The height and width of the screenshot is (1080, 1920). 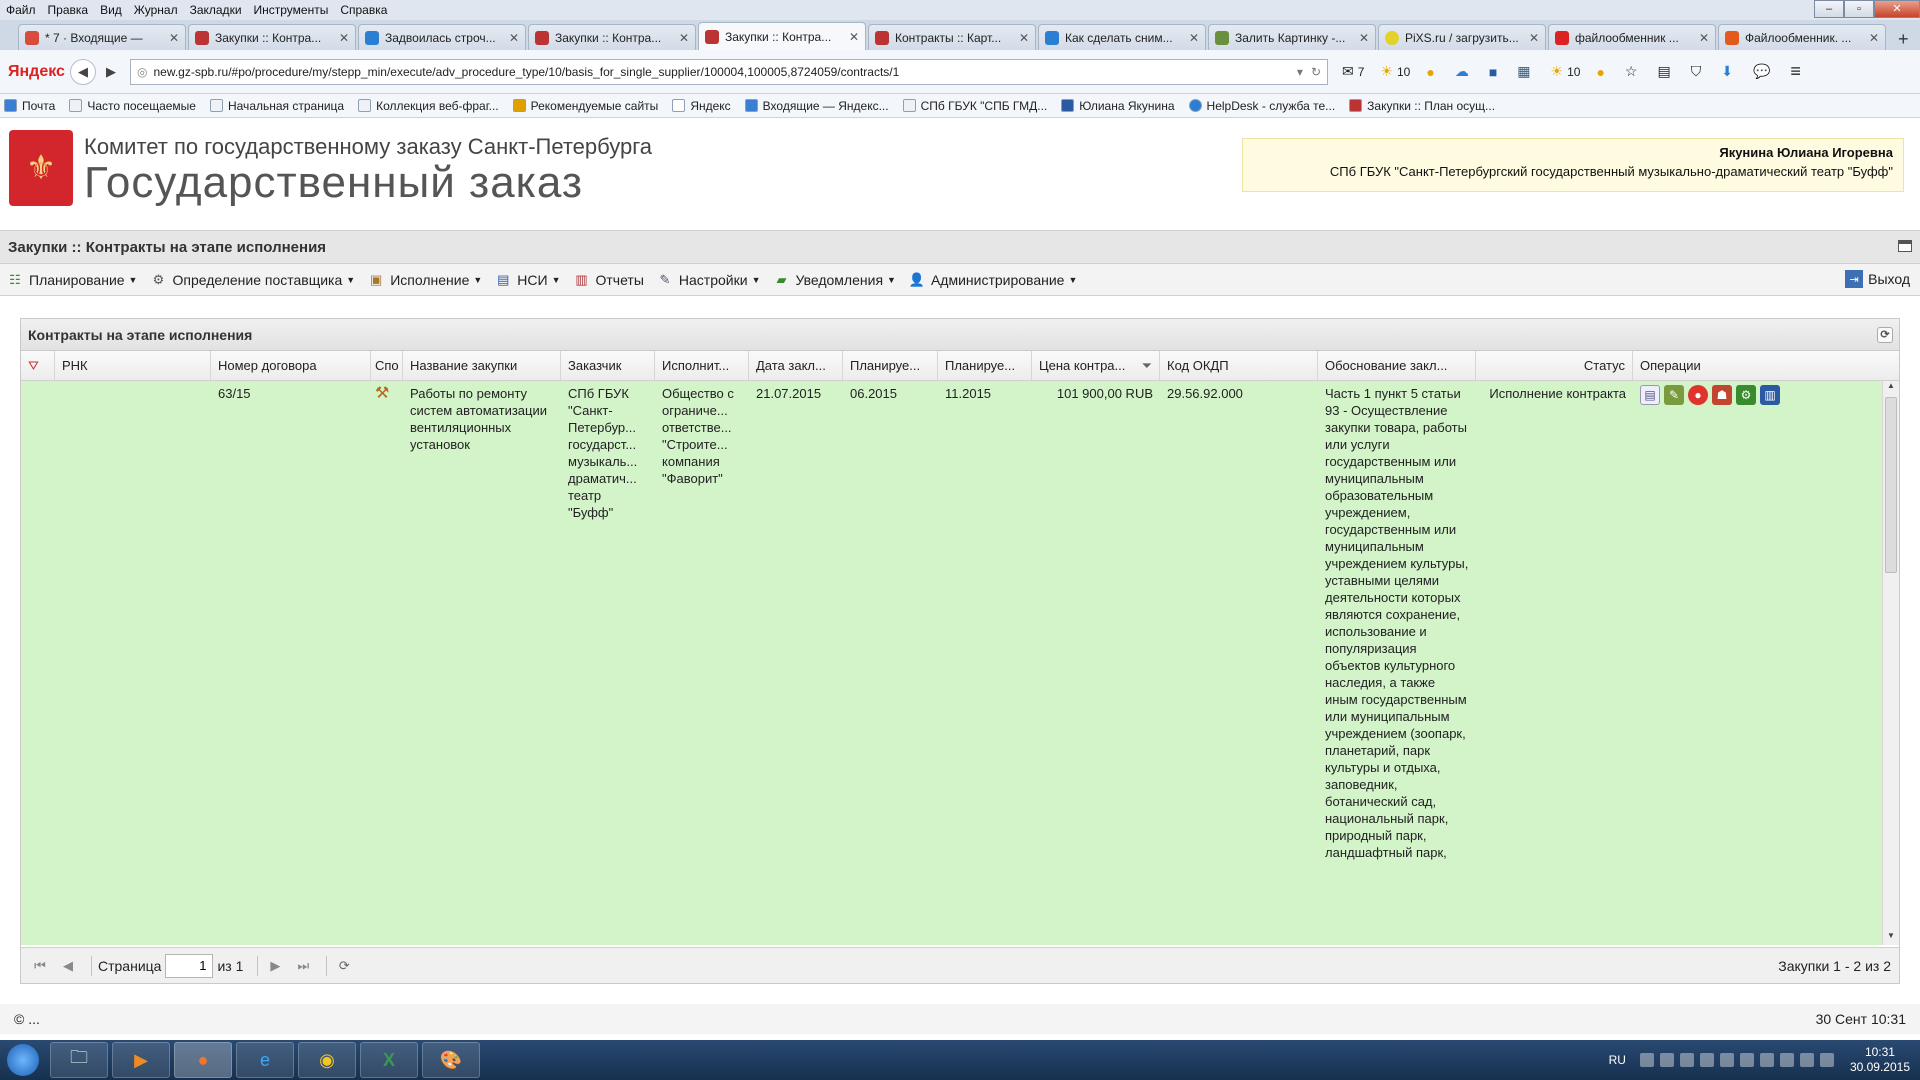 I want to click on menu-execution: ▣ Исполнение ▼, so click(x=424, y=280).